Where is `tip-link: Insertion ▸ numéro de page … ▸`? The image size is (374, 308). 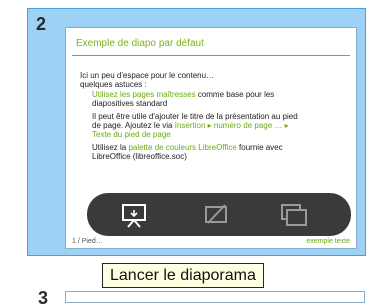
tip-link: Insertion ▸ numéro de page … ▸ is located at coordinates (231, 126).